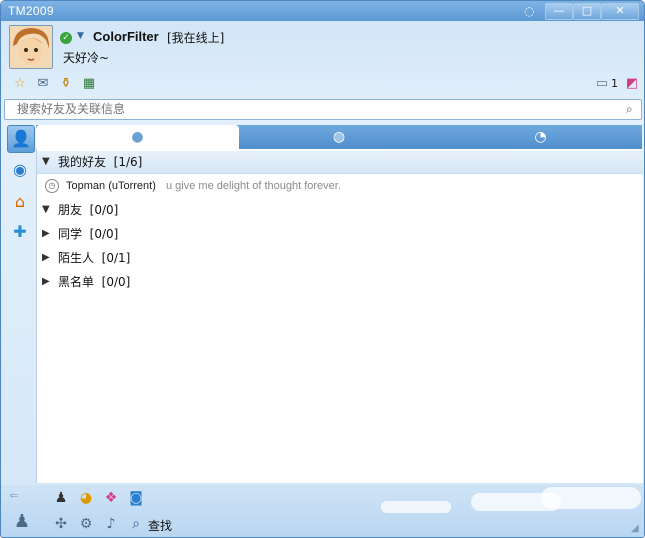 The height and width of the screenshot is (538, 645). Describe the element at coordinates (31, 47) in the screenshot. I see `avatar` at that location.